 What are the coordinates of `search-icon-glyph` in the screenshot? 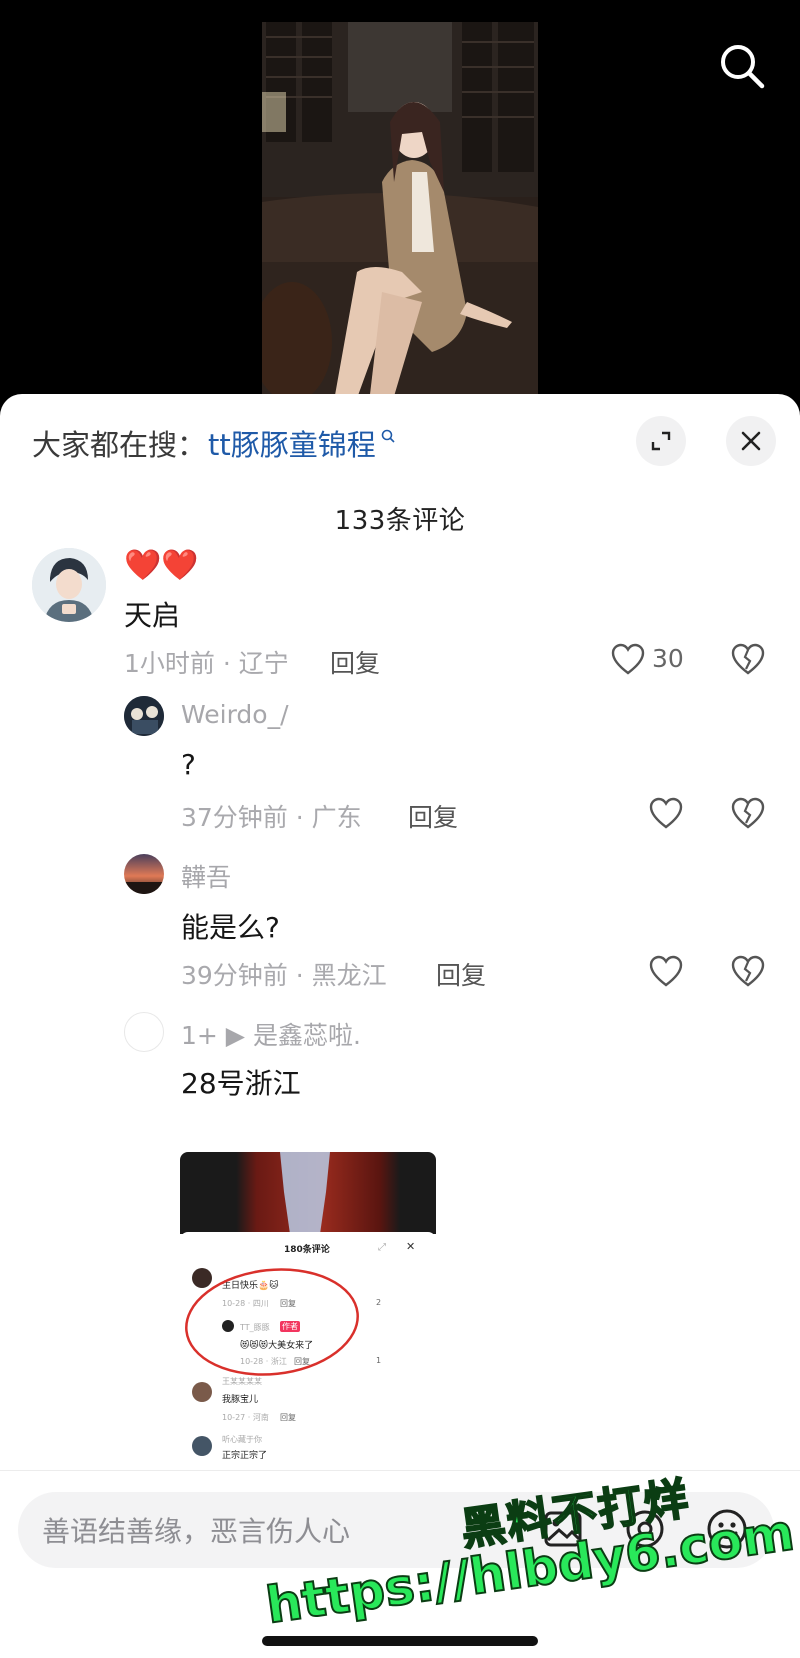 It's located at (743, 67).